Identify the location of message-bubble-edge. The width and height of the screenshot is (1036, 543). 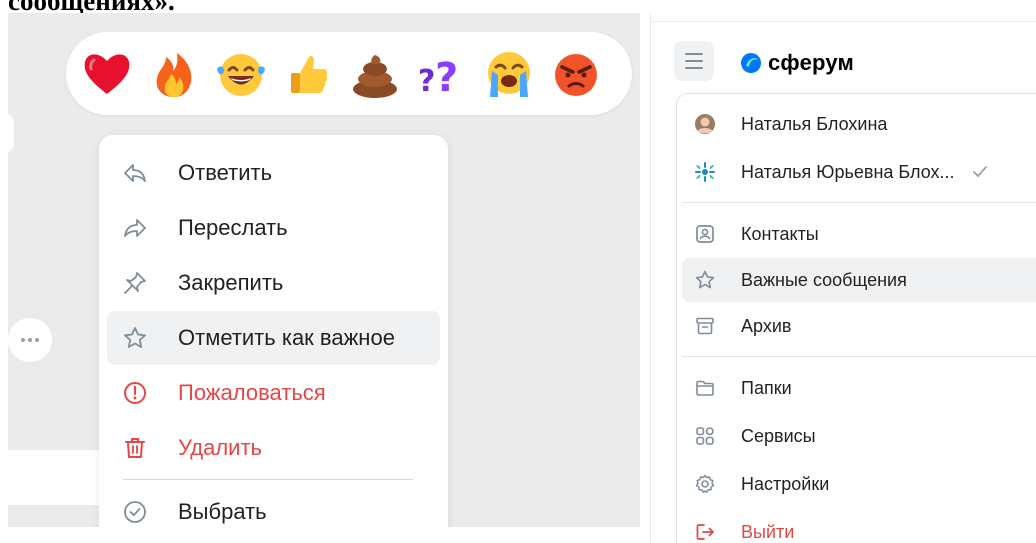
(11, 133).